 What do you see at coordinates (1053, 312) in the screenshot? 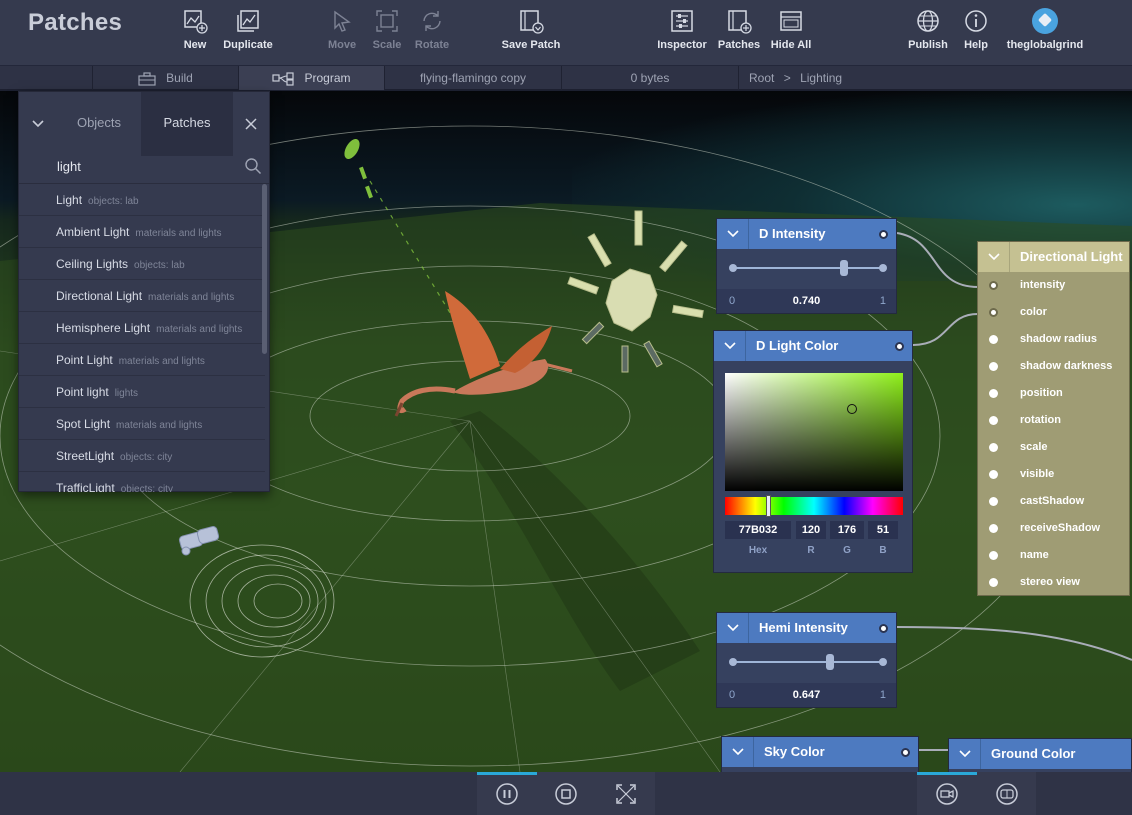
I see `input-port-row: color` at bounding box center [1053, 312].